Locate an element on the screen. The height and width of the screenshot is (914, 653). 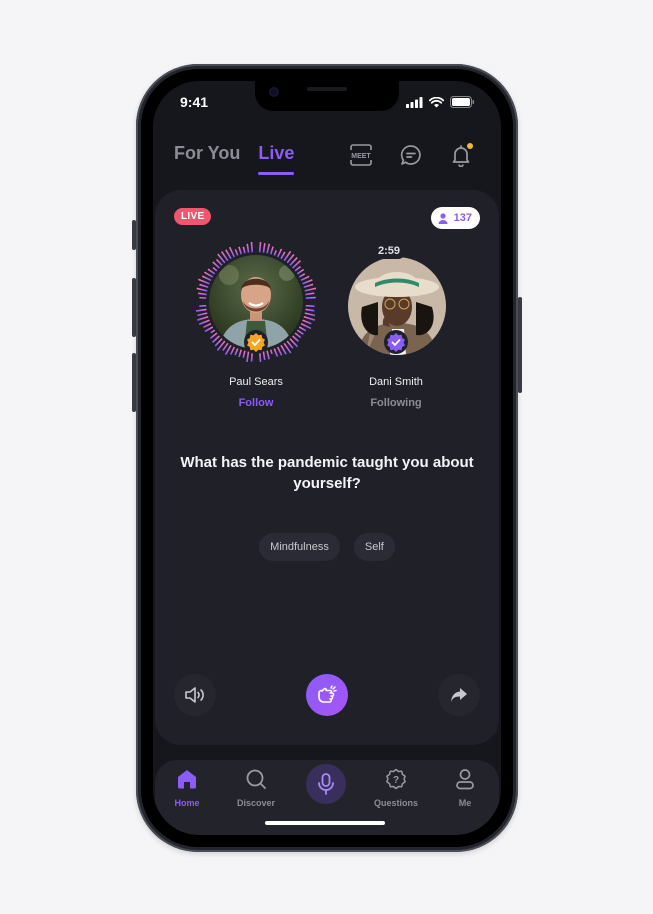
tag-chip: Self is located at coordinates (374, 547).